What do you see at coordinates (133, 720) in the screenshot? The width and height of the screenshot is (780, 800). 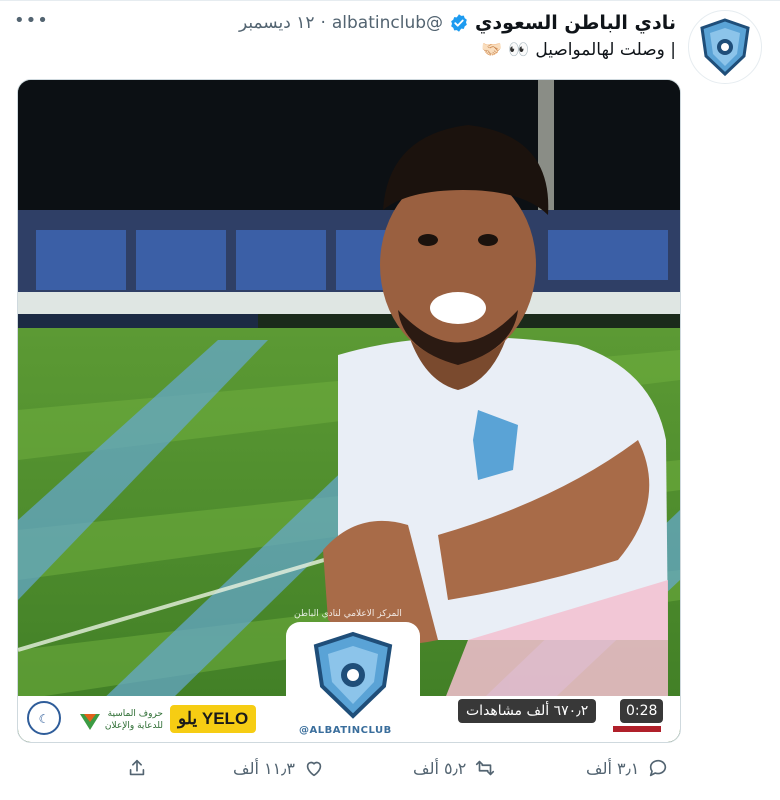 I see `almasia-sponsor-label: حروف الماسية للدعاية والإعلان` at bounding box center [133, 720].